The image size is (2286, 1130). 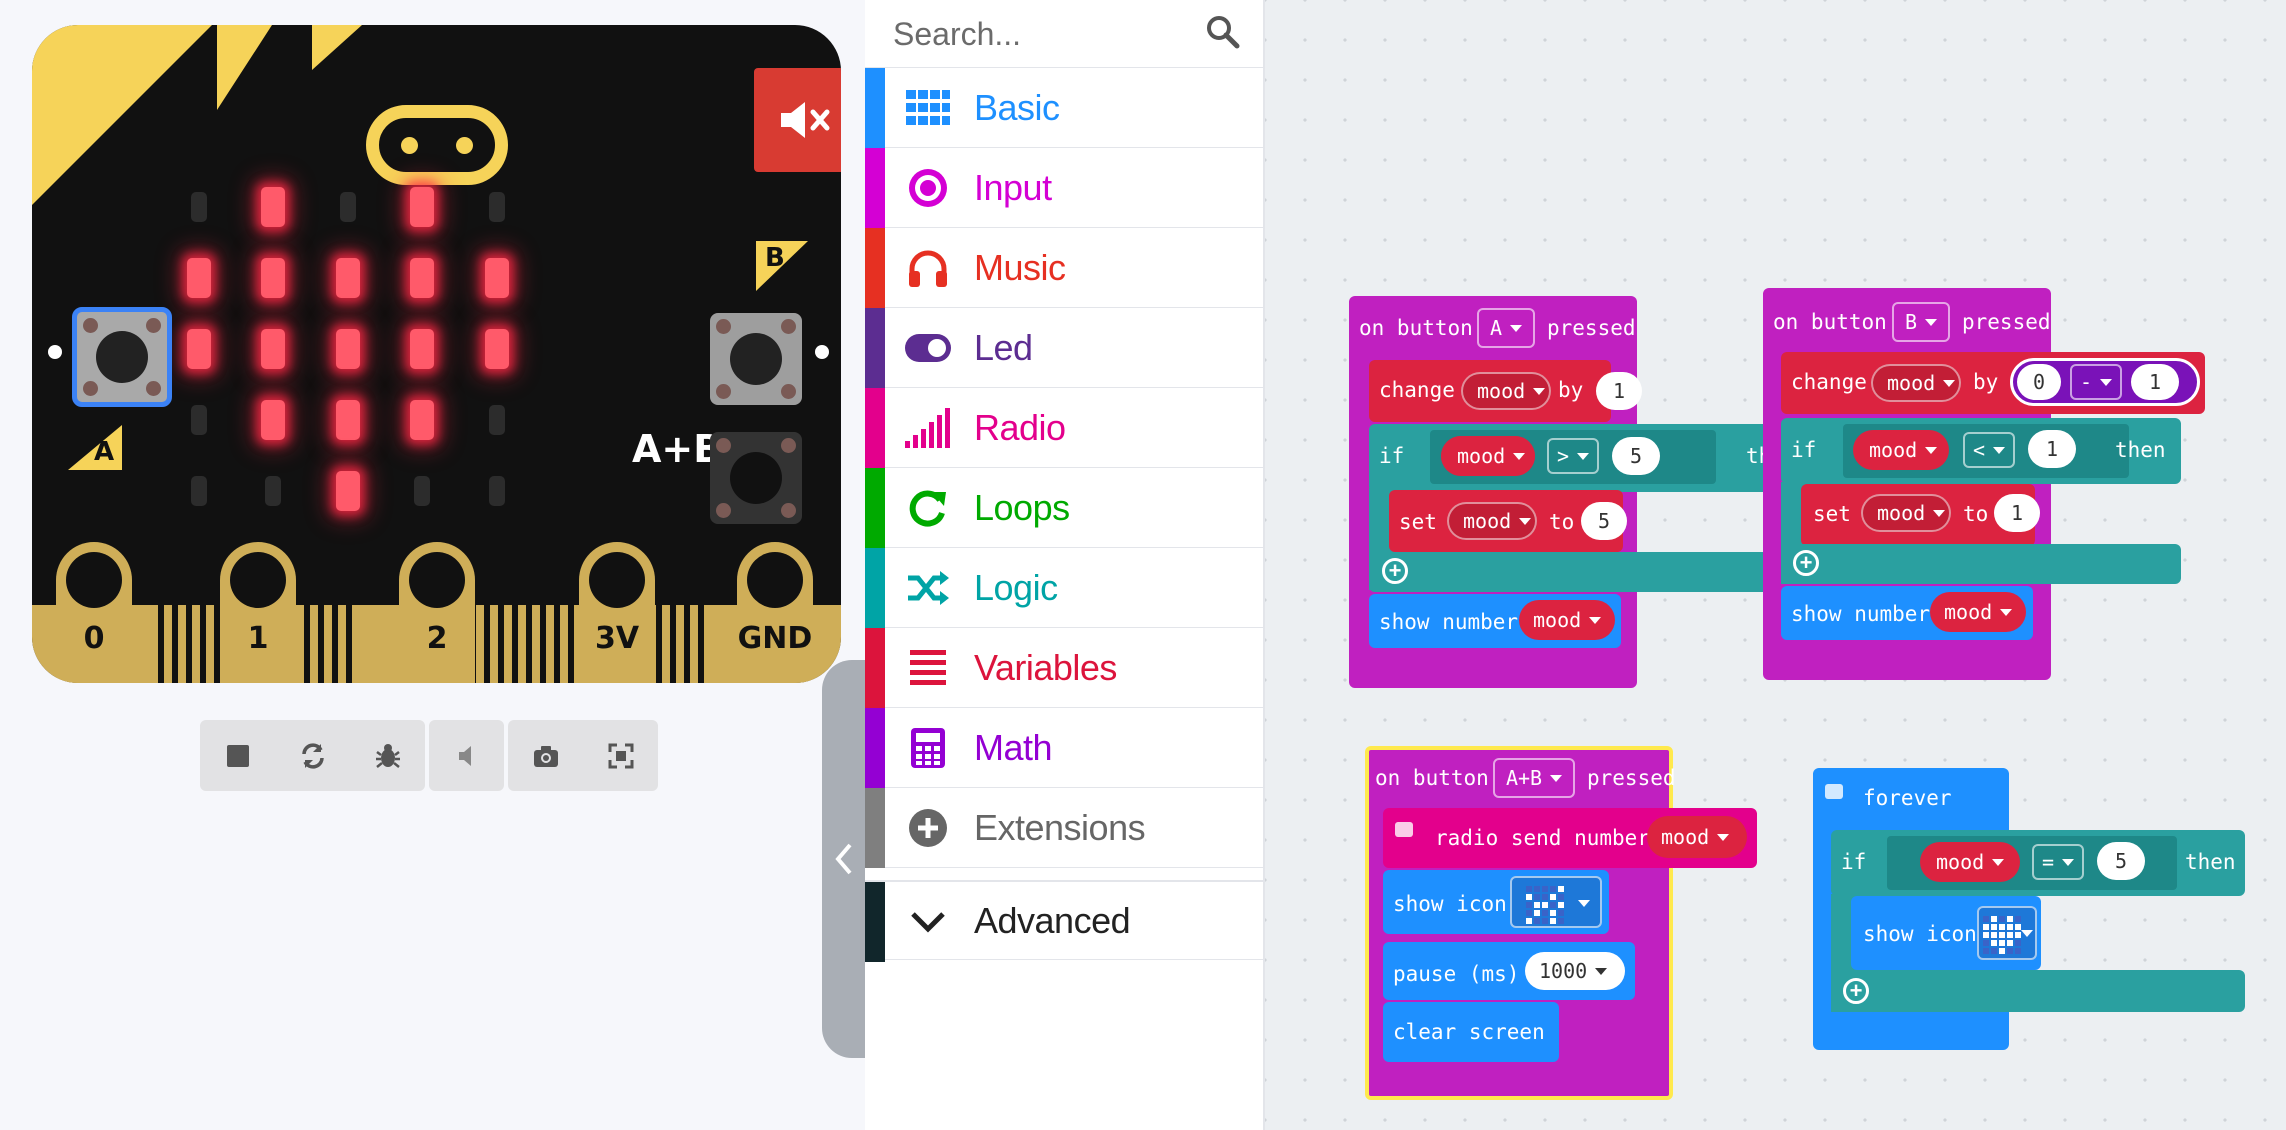 I want to click on microbit-logo, so click(x=437, y=145).